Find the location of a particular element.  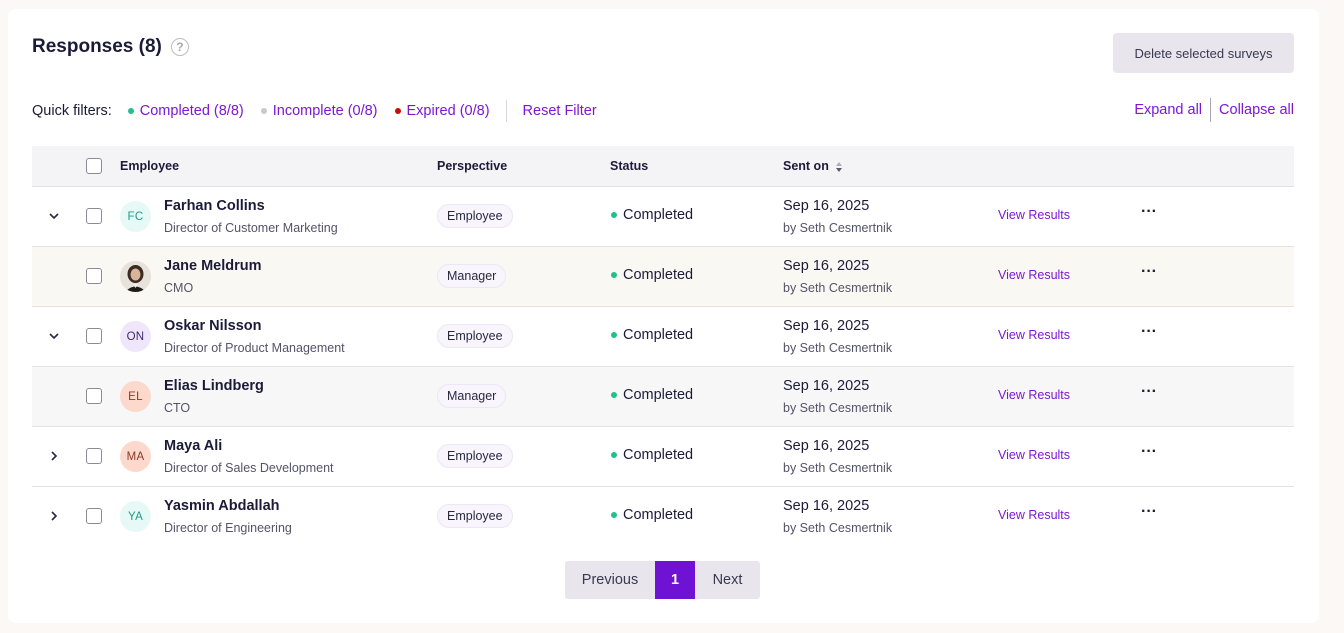

filter-completed: Completed (8/8) is located at coordinates (185, 111).